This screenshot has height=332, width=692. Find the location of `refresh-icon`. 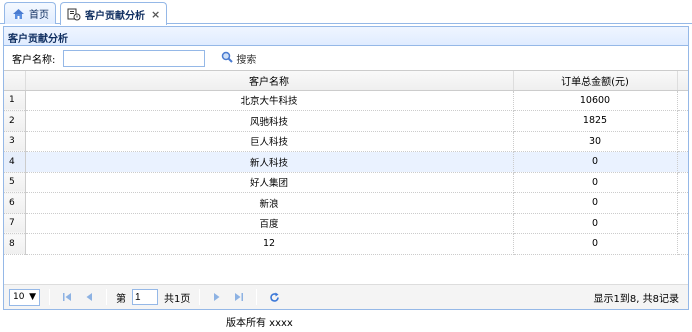

refresh-icon is located at coordinates (274, 297).